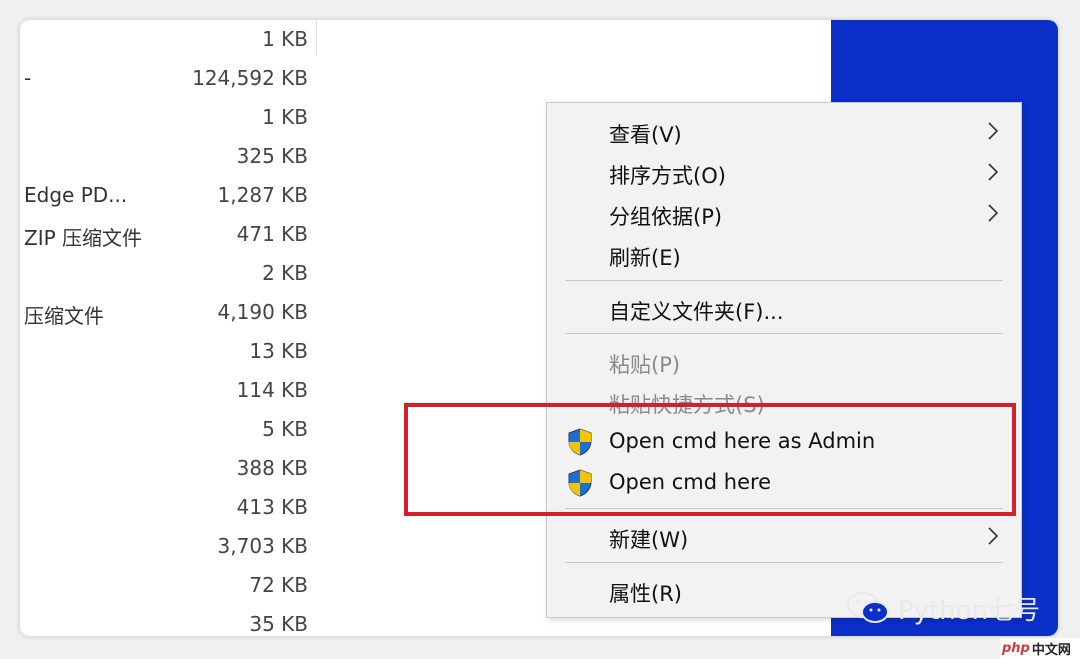 The width and height of the screenshot is (1080, 659). What do you see at coordinates (645, 365) in the screenshot?
I see `menu-item-label: 粘贴(P)` at bounding box center [645, 365].